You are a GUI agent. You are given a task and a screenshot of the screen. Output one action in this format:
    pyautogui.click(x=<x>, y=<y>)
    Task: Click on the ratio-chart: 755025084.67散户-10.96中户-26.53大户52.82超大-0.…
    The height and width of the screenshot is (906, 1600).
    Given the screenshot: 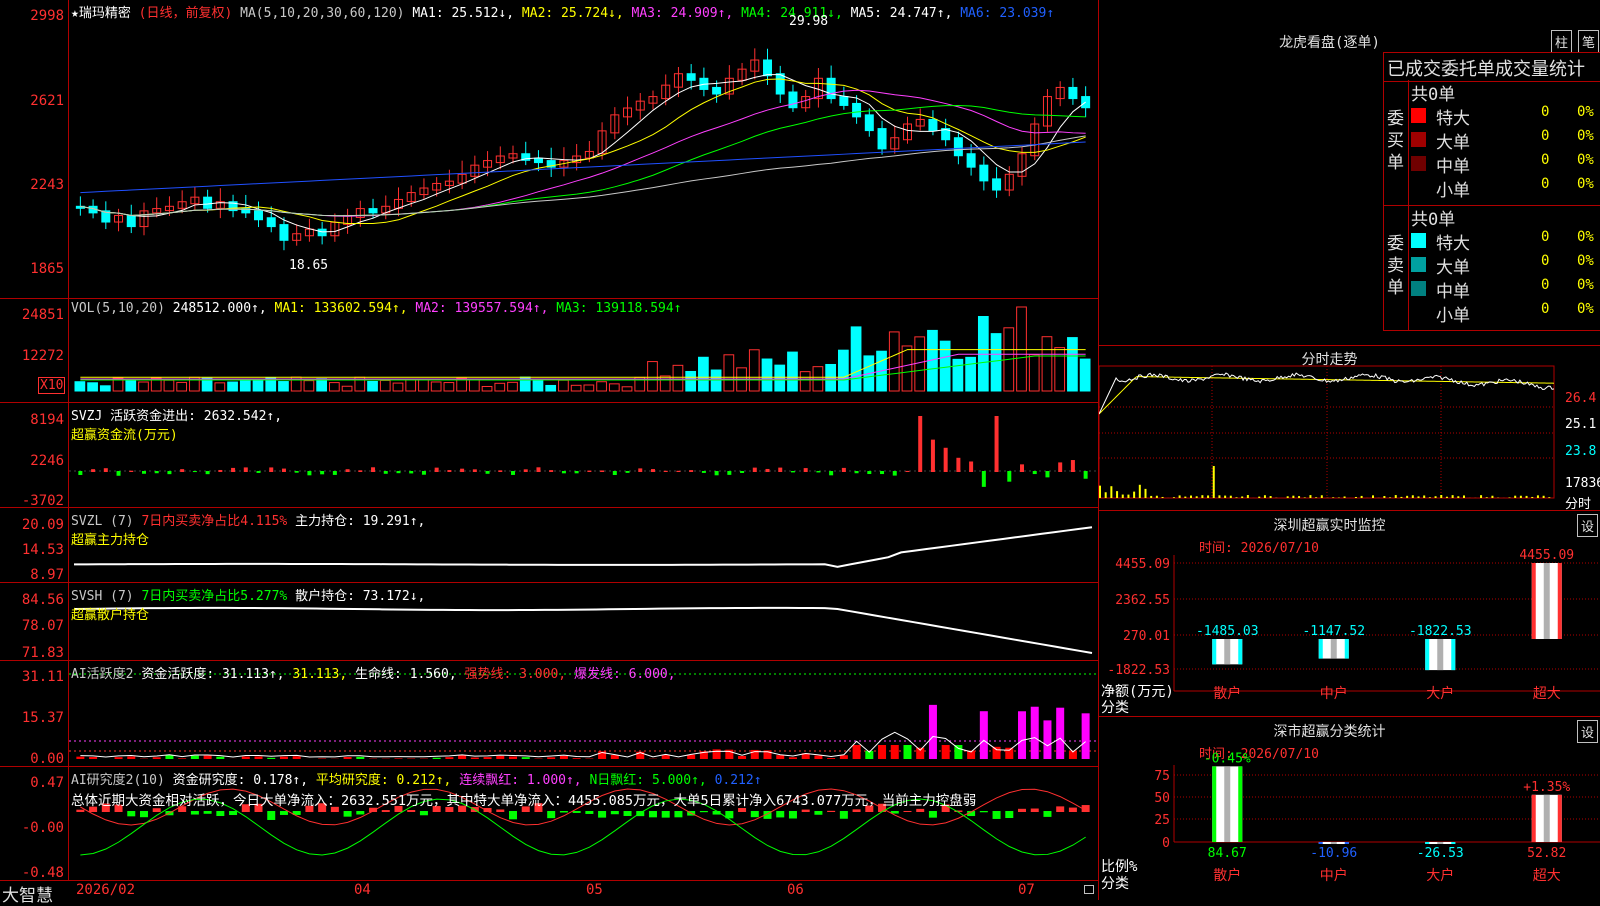 What is the action you would take?
    pyautogui.click(x=1349, y=809)
    